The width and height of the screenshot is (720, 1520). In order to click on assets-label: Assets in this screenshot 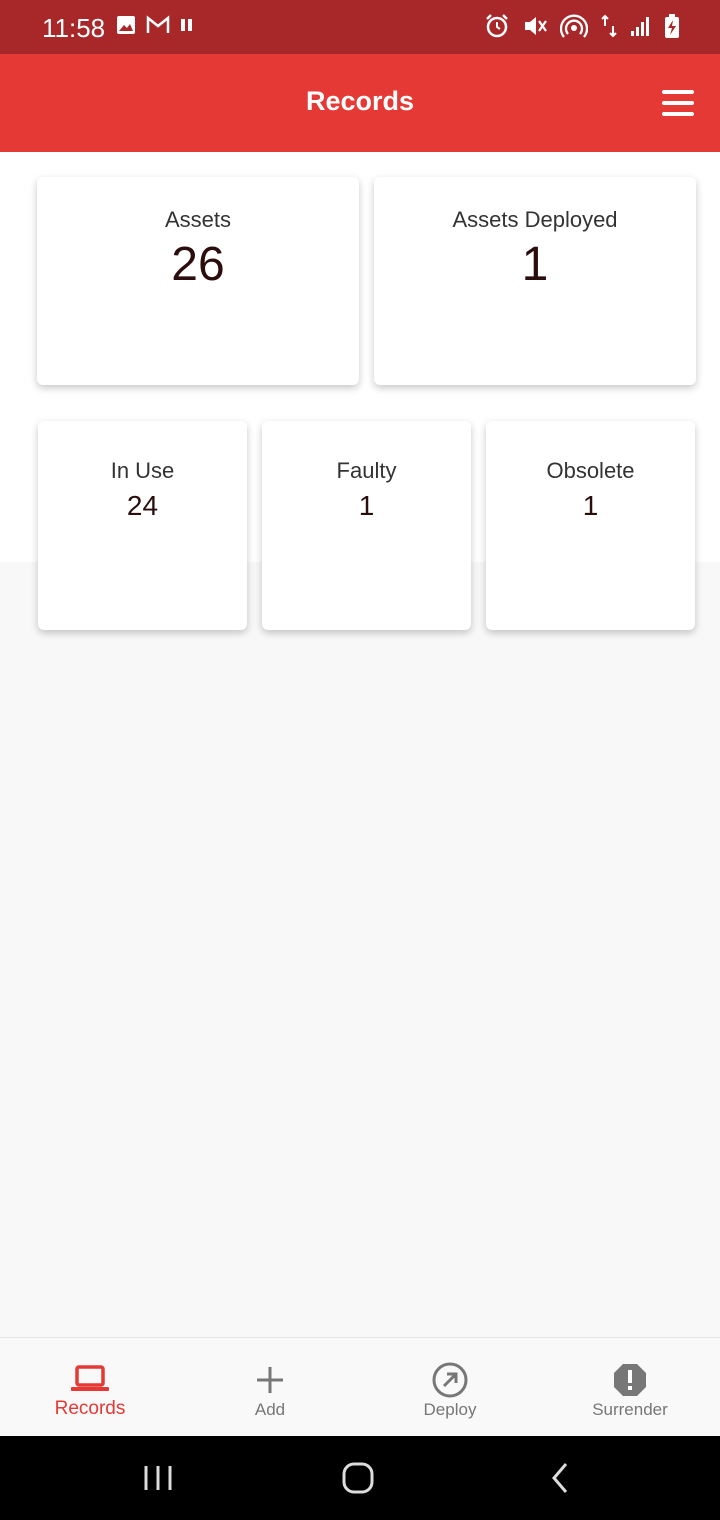, I will do `click(198, 219)`.